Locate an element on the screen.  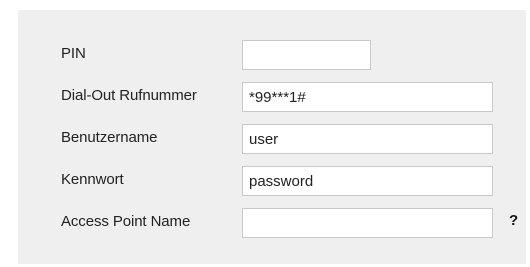
pin-input is located at coordinates (306, 55).